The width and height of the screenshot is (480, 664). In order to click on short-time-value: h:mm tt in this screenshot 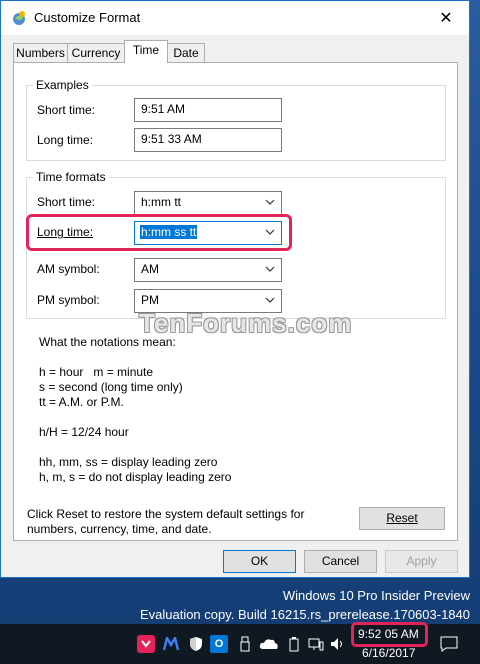, I will do `click(161, 202)`.